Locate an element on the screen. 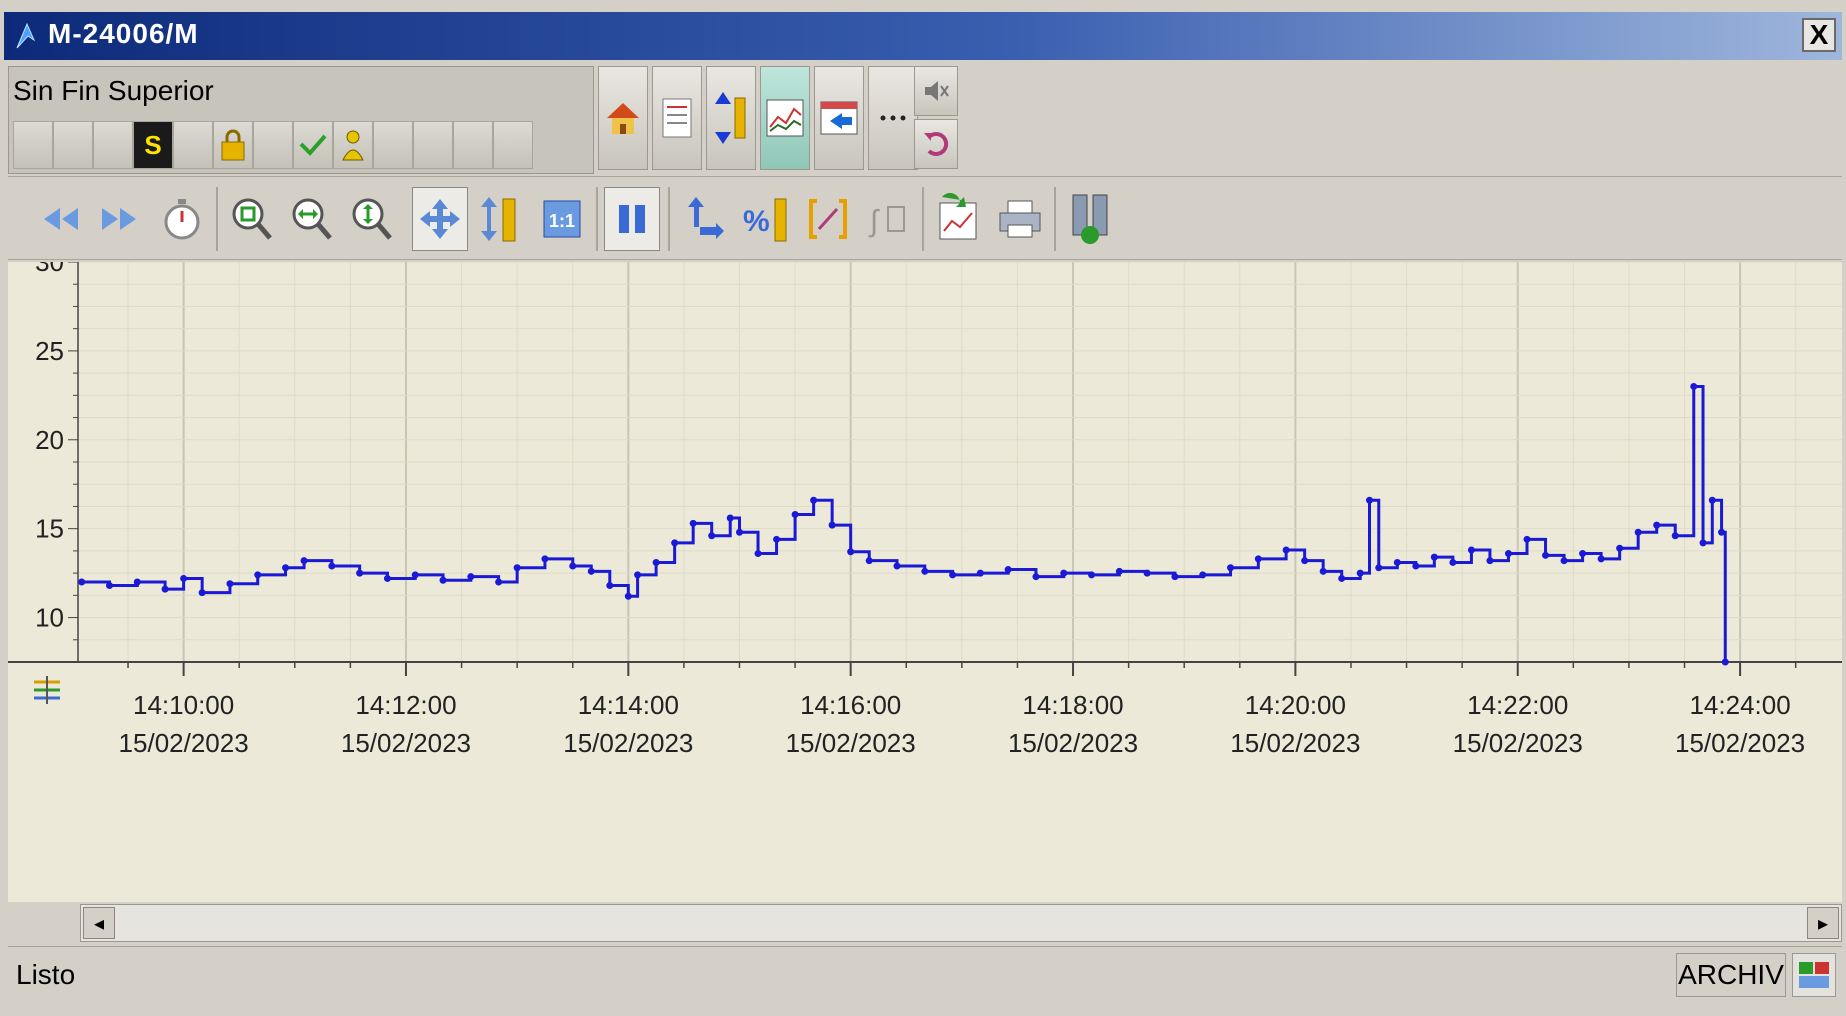 This screenshot has width=1846, height=1016. x-tick-time-label: 14:18:00 is located at coordinates (1072, 705).